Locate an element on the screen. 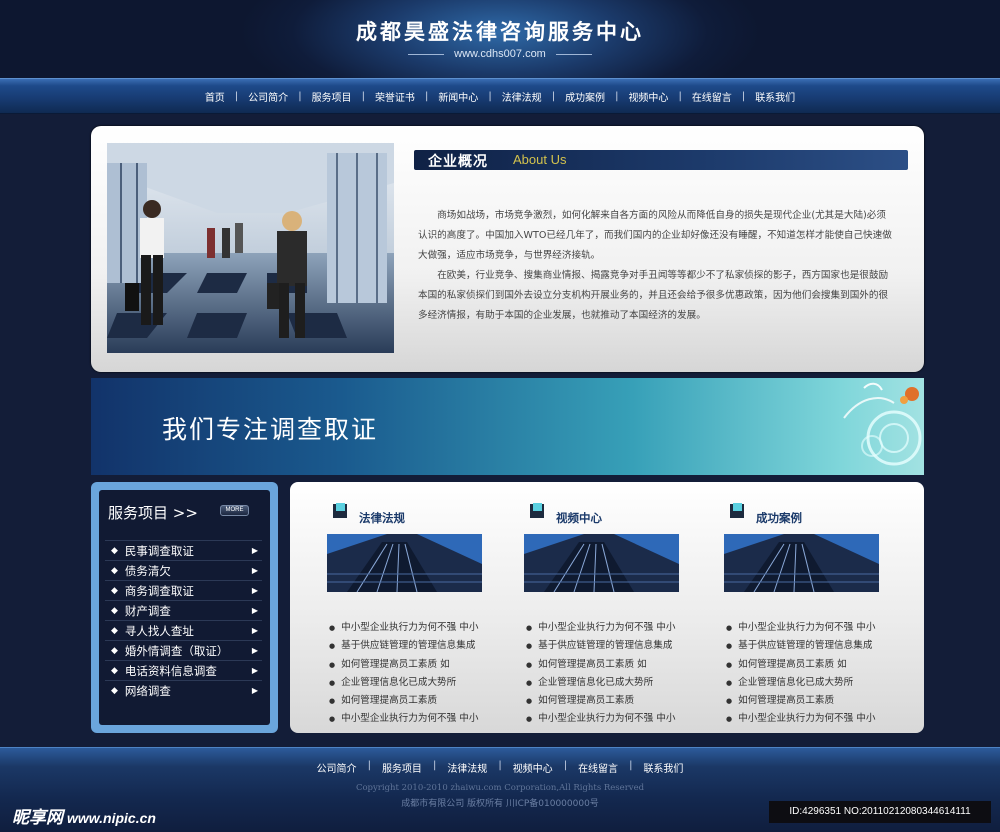 The width and height of the screenshot is (1000, 832). more-button: MORE is located at coordinates (234, 510).